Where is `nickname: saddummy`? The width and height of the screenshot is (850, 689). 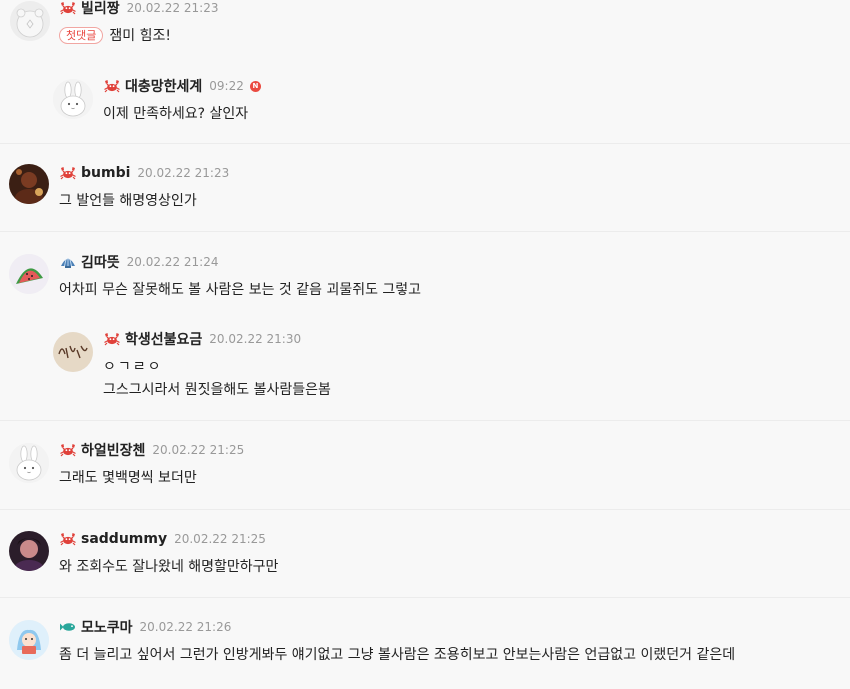 nickname: saddummy is located at coordinates (124, 539).